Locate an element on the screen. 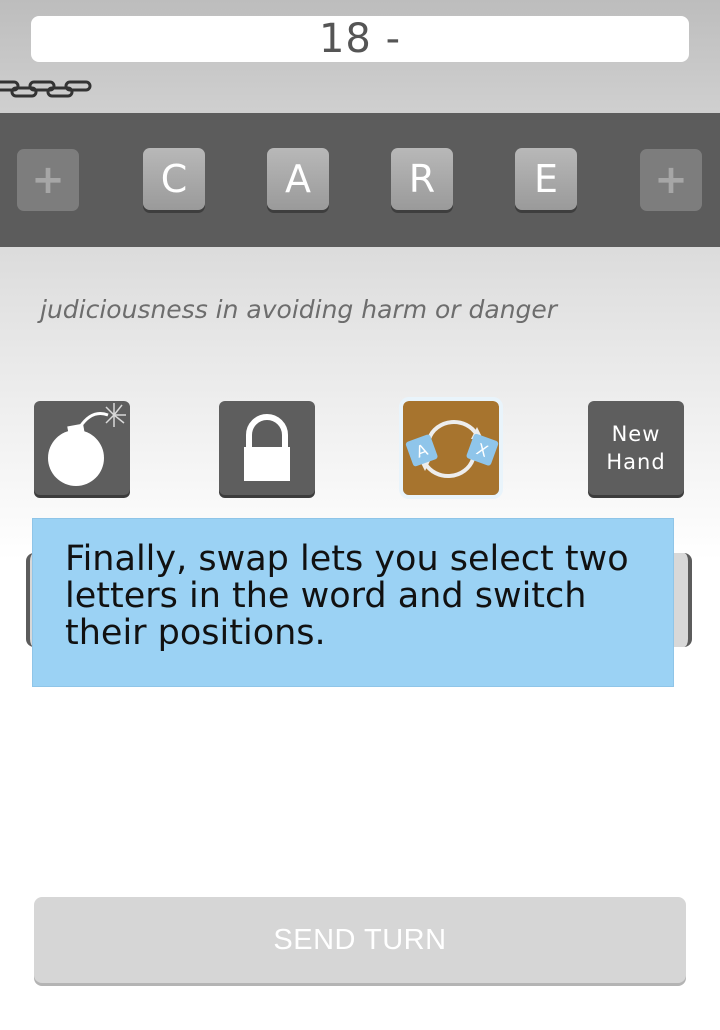 This screenshot has width=720, height=1030. swap-icon: A X is located at coordinates (452, 449).